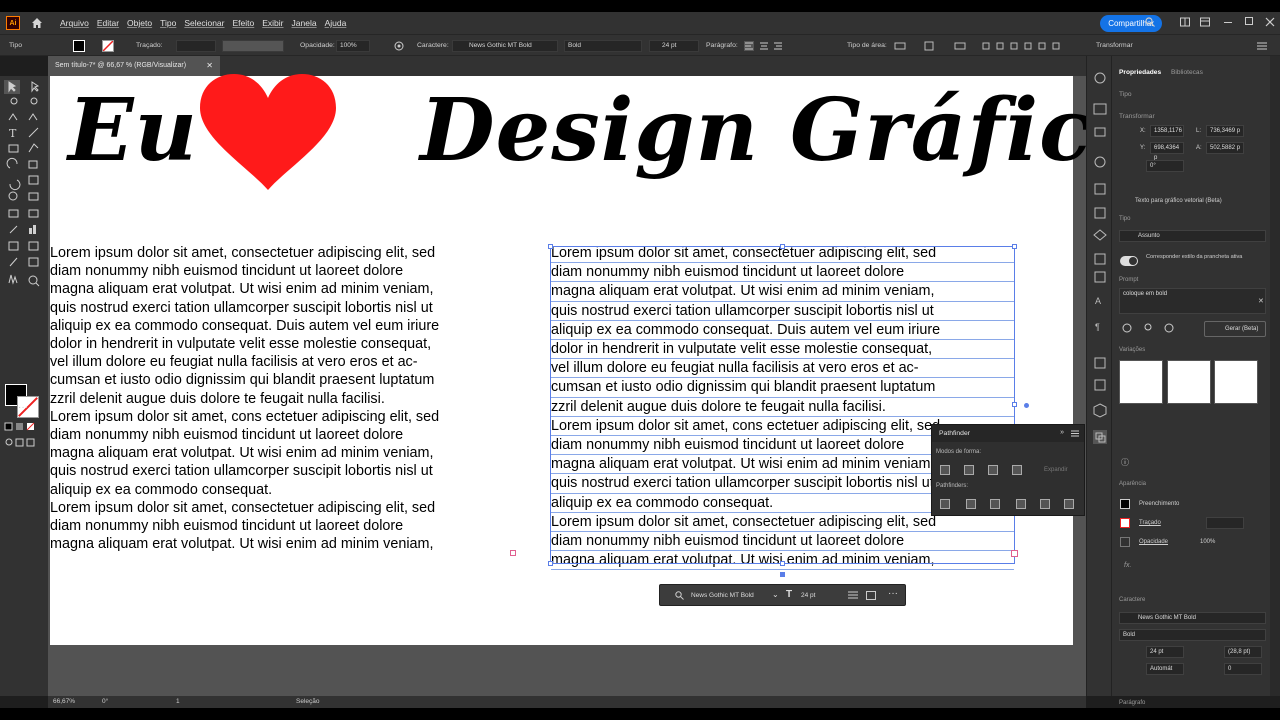 This screenshot has height=720, width=1280. What do you see at coordinates (893, 593) in the screenshot?
I see `more-options-icon: ···` at bounding box center [893, 593].